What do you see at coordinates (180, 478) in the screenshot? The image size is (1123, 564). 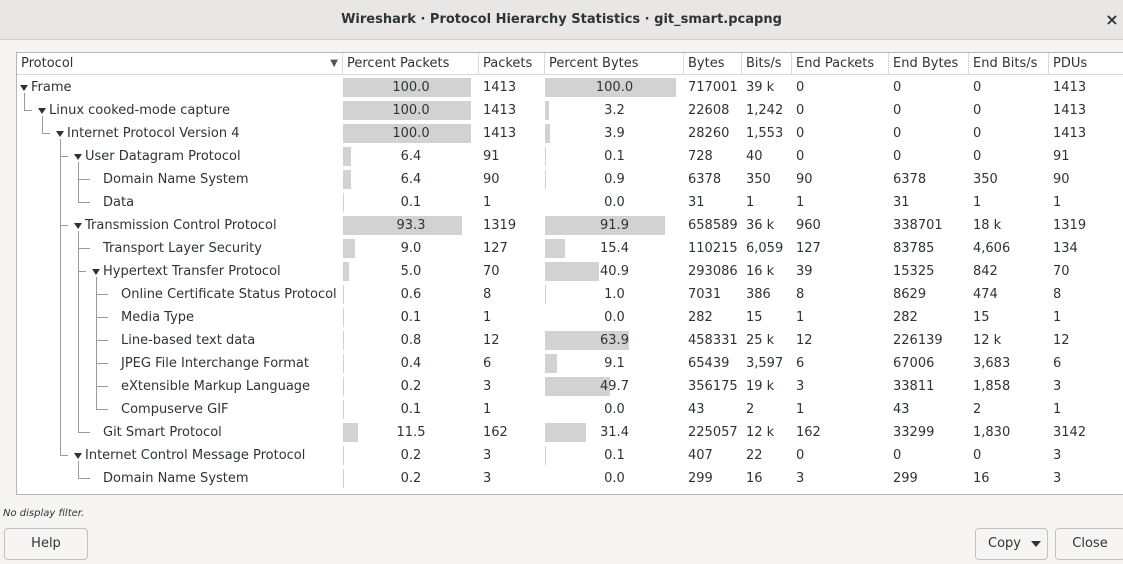 I see `protocol-cell: Domain Name System` at bounding box center [180, 478].